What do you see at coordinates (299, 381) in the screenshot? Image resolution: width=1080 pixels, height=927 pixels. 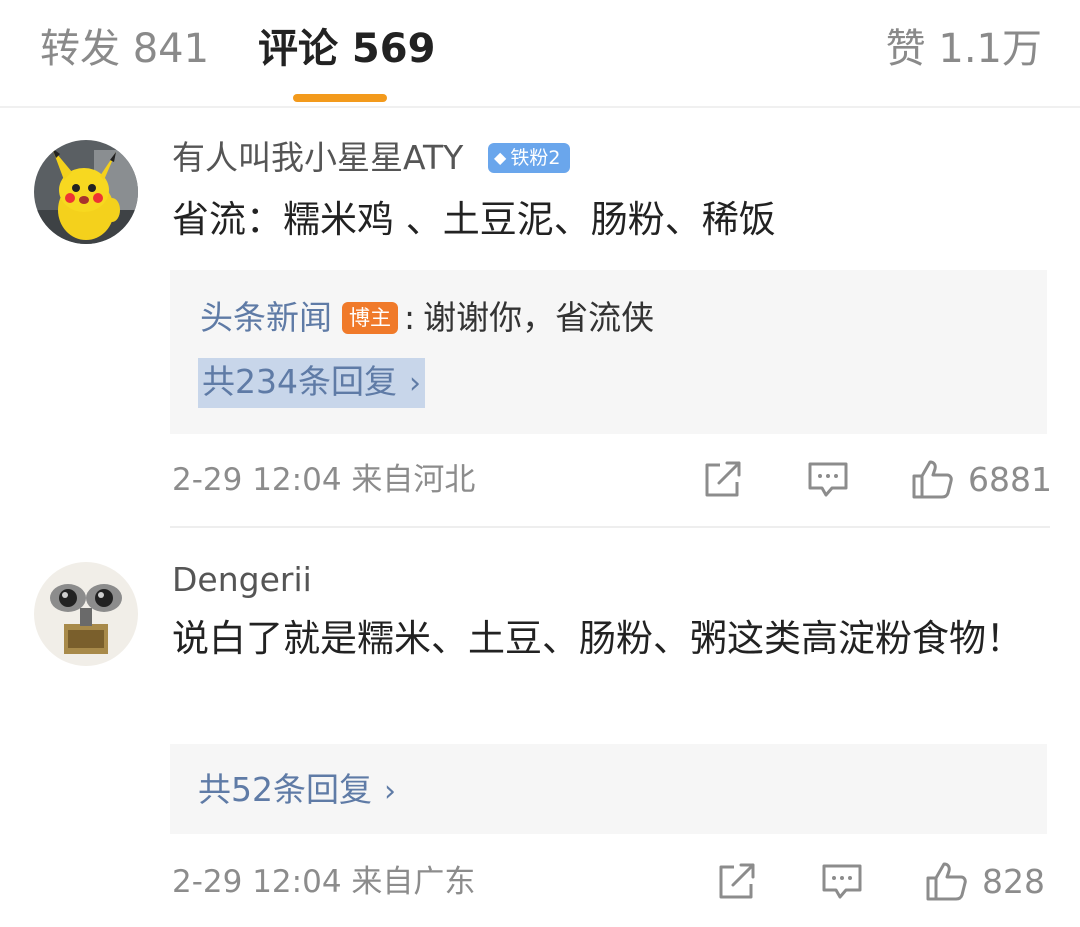 I see `more-replies-label: 共234条回复` at bounding box center [299, 381].